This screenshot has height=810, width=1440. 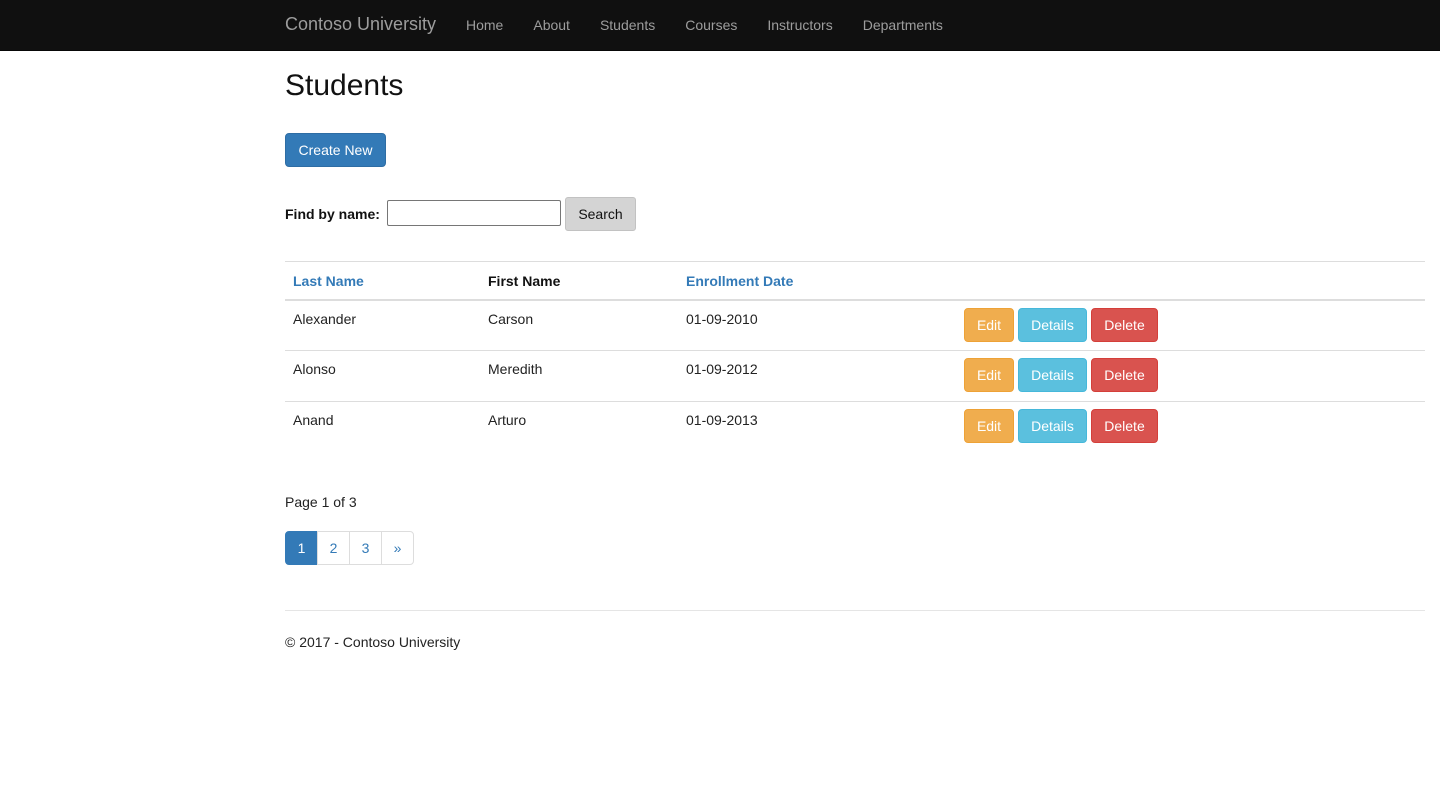 I want to click on table-header-row: Last Name First Name Enrollment Date, so click(x=855, y=280).